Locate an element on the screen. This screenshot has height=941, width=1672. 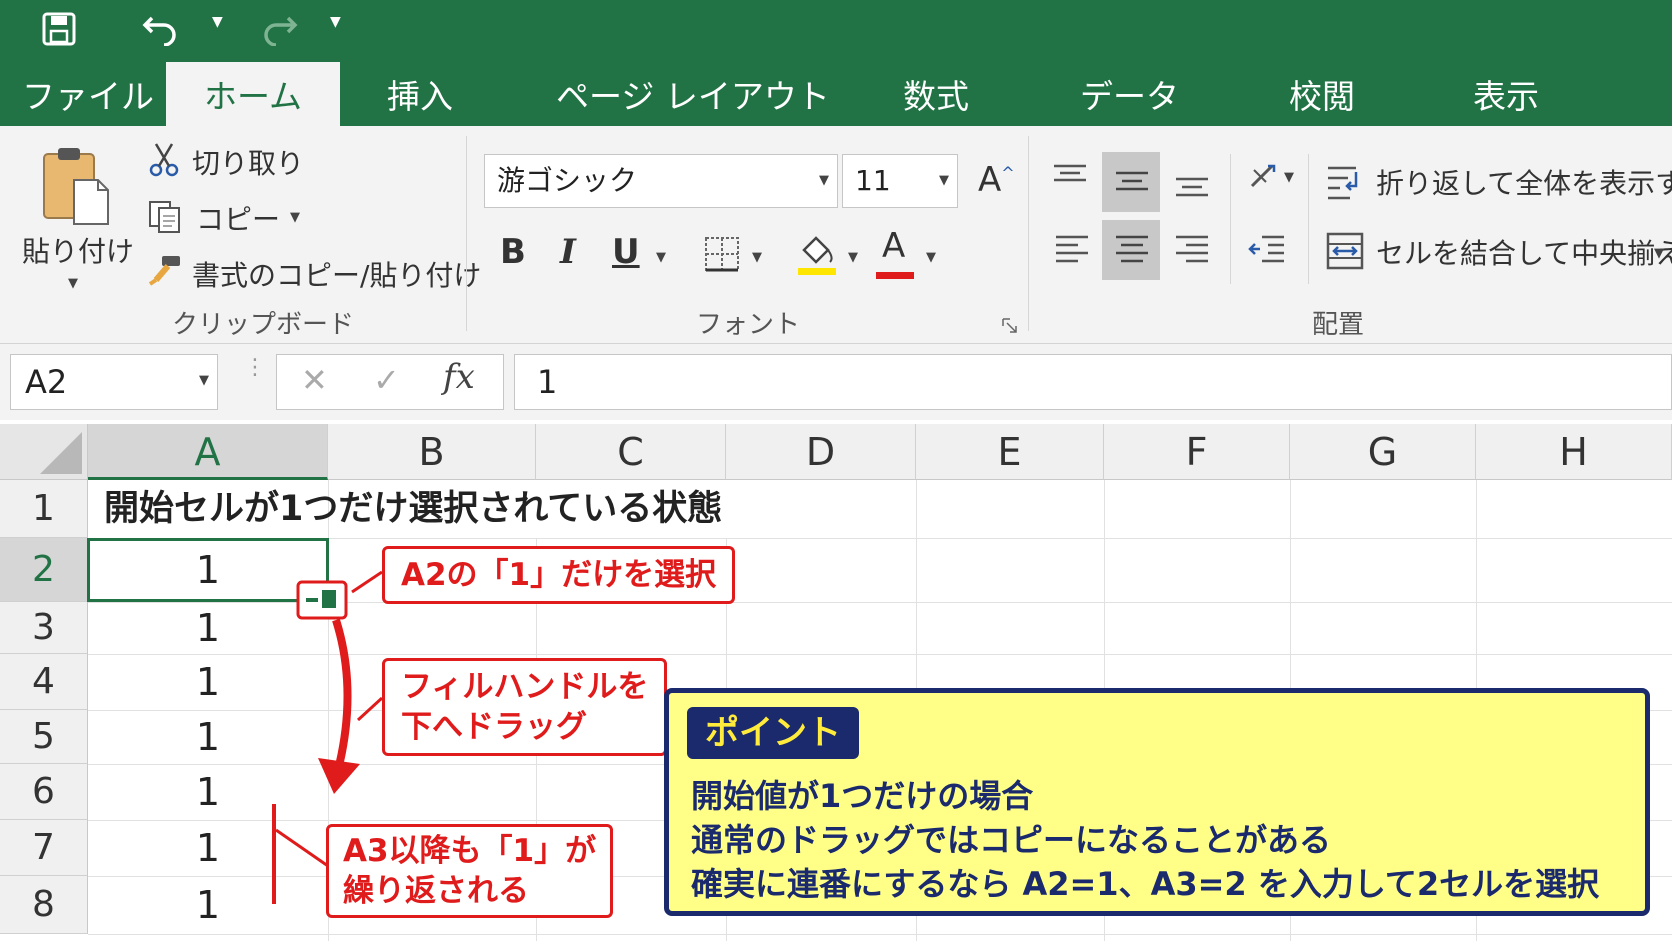
font-color-dropdown-icon: ▼ is located at coordinates (931, 257).